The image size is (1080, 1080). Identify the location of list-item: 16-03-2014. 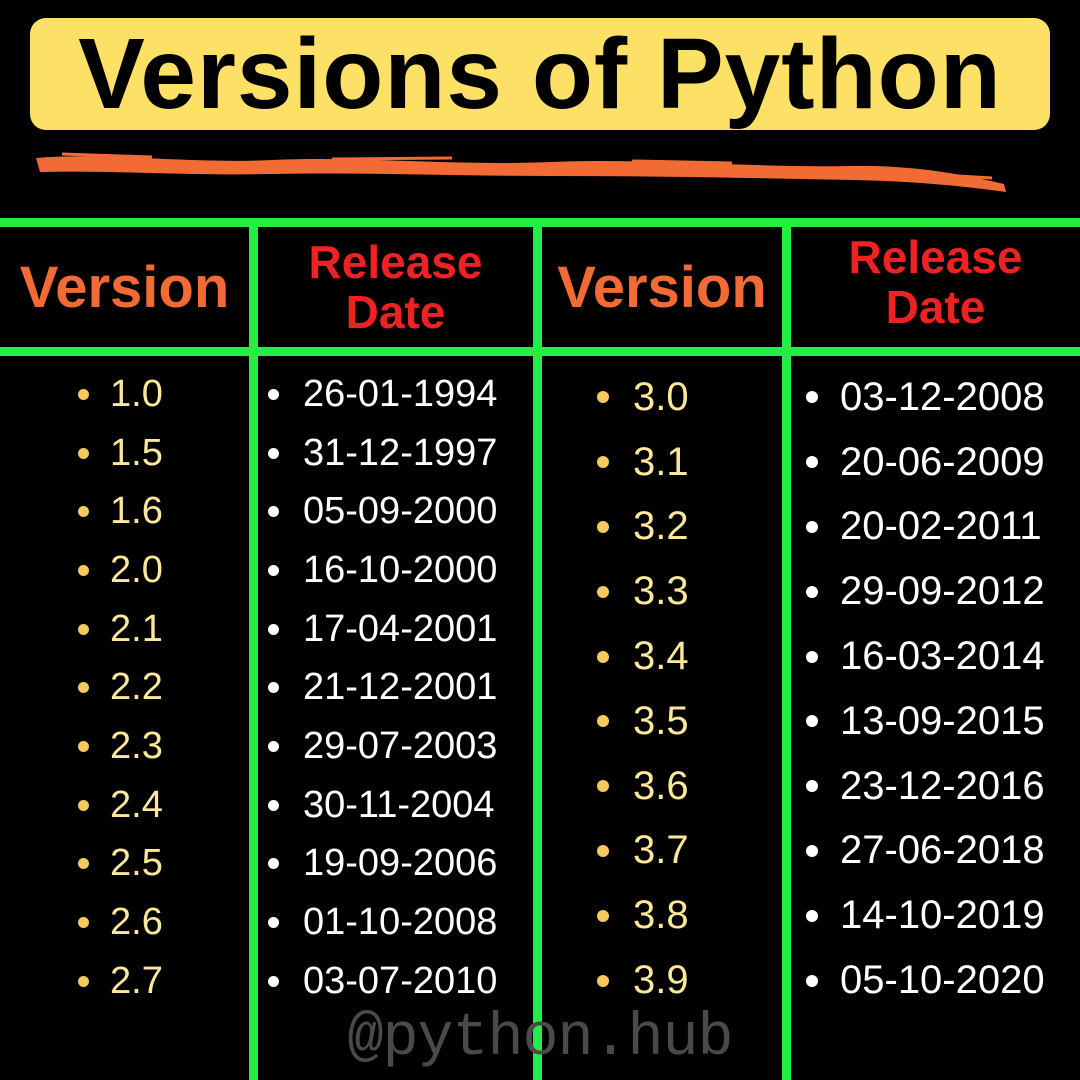
(925, 656).